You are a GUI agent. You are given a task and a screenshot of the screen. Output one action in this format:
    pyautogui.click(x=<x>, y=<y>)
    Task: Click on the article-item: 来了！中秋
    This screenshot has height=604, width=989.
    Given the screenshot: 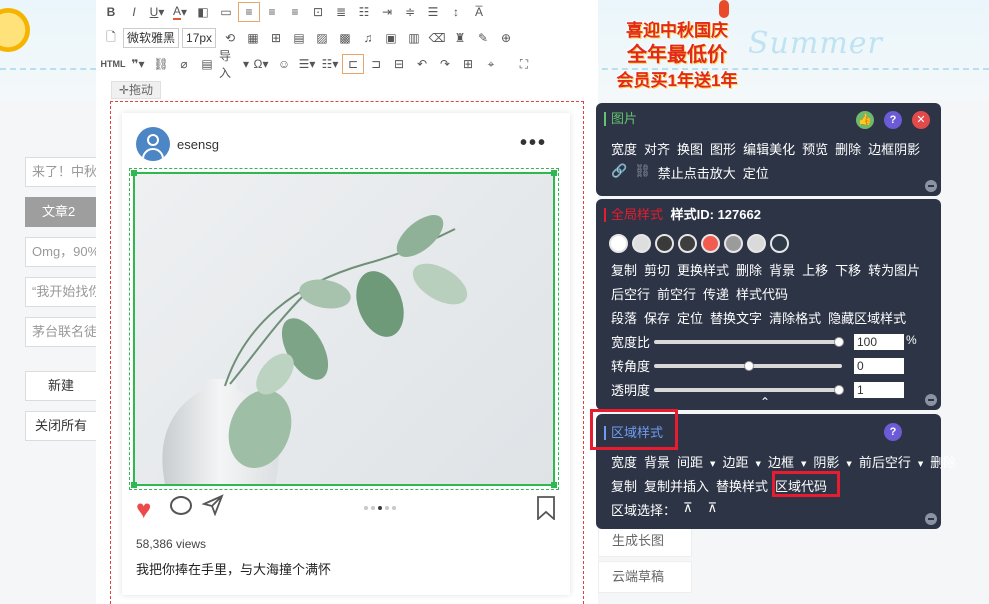 What is the action you would take?
    pyautogui.click(x=61, y=172)
    